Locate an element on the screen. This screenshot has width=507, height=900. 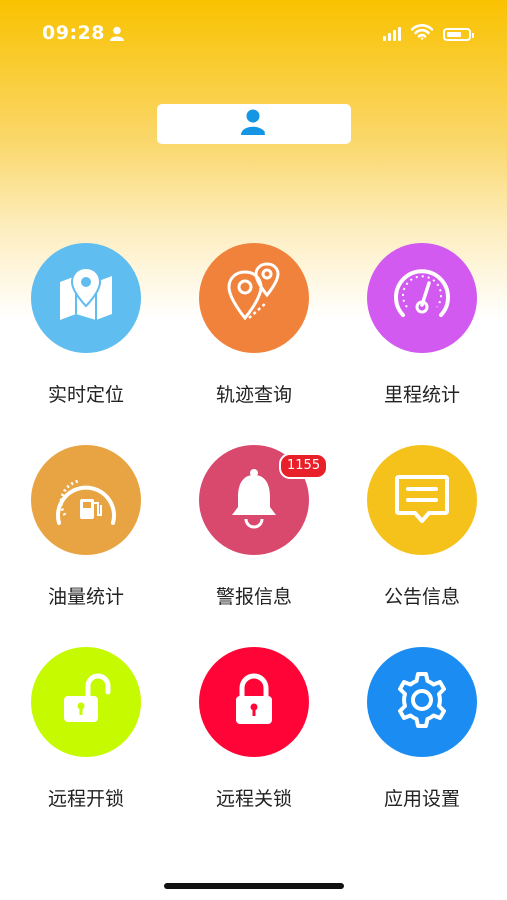
alarm-count-badge: 1155 is located at coordinates (304, 466).